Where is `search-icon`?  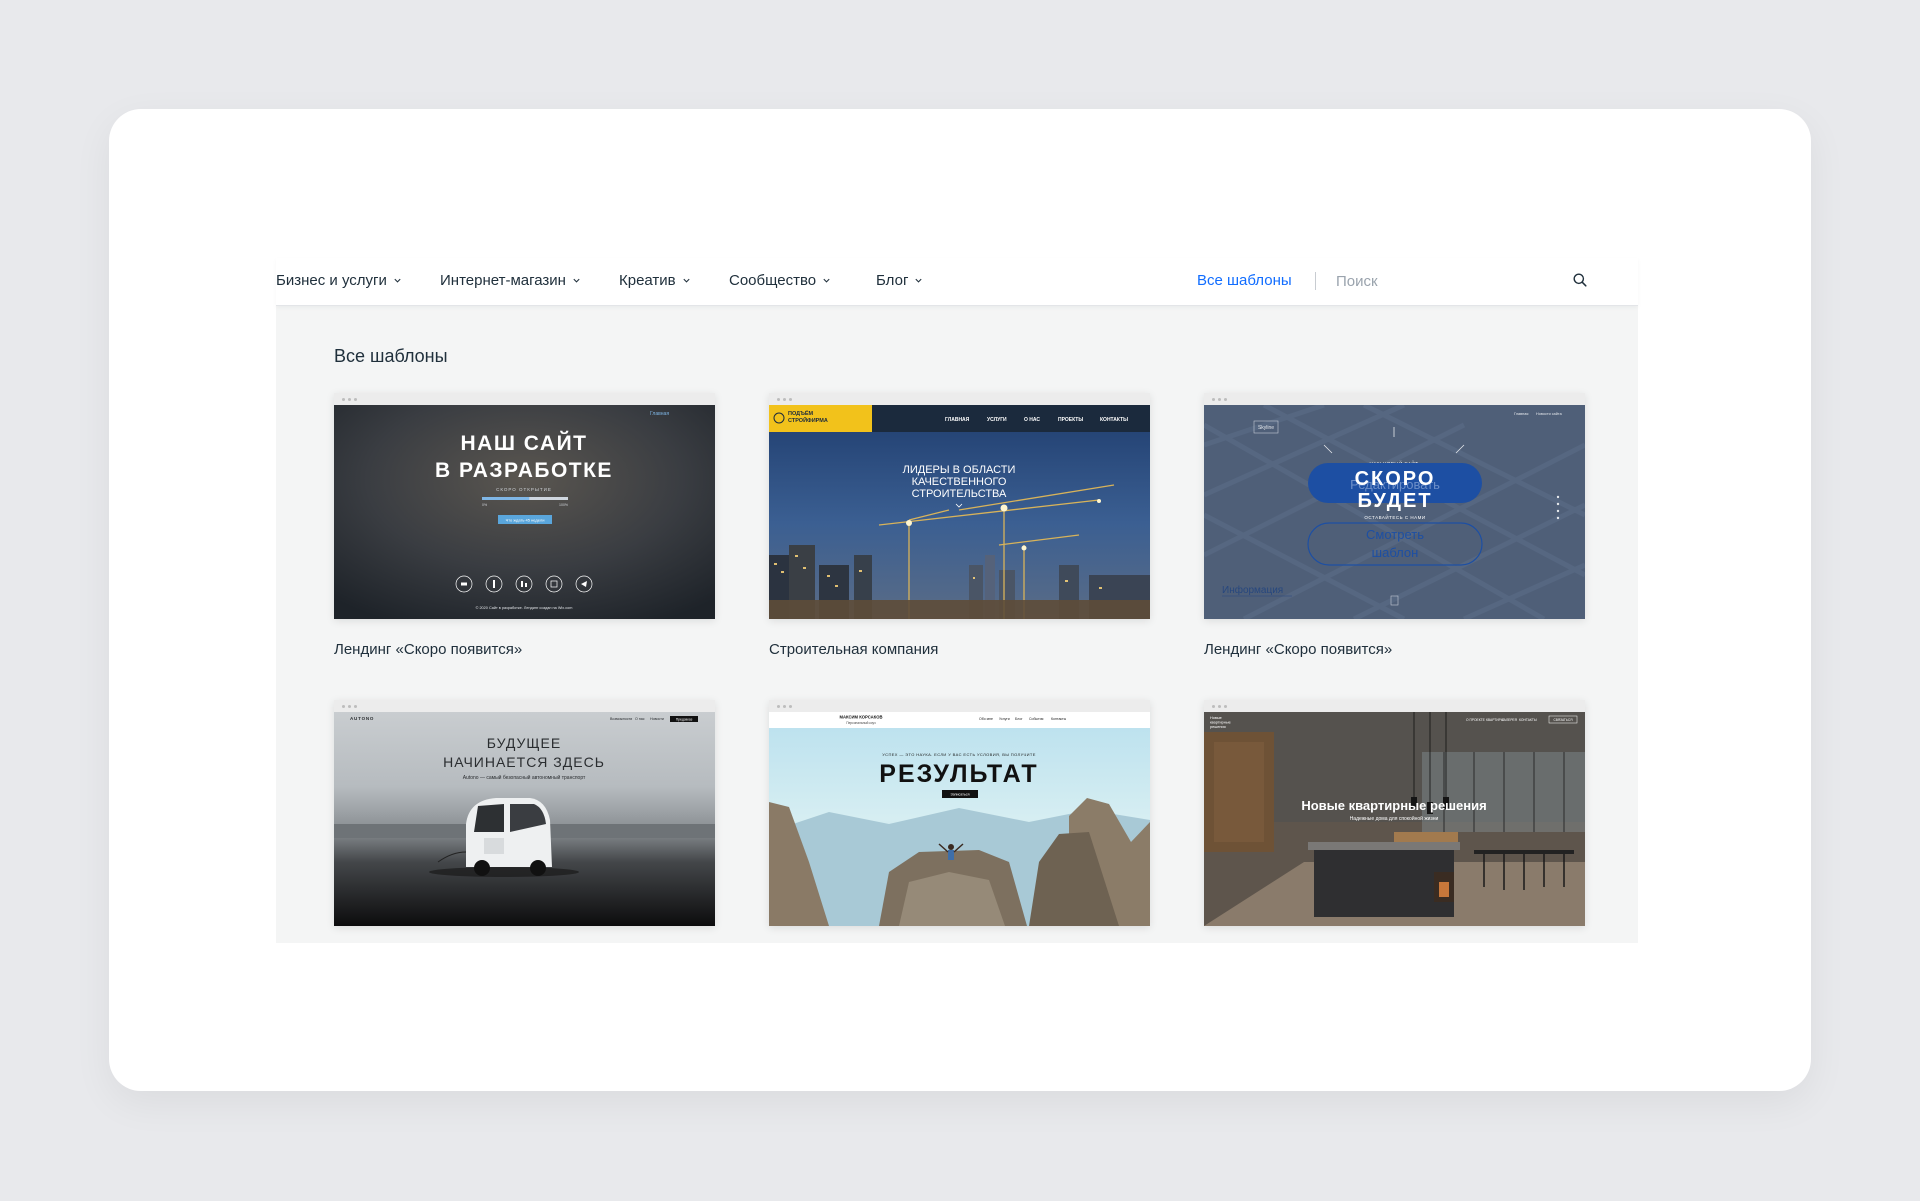
search-icon is located at coordinates (1580, 280).